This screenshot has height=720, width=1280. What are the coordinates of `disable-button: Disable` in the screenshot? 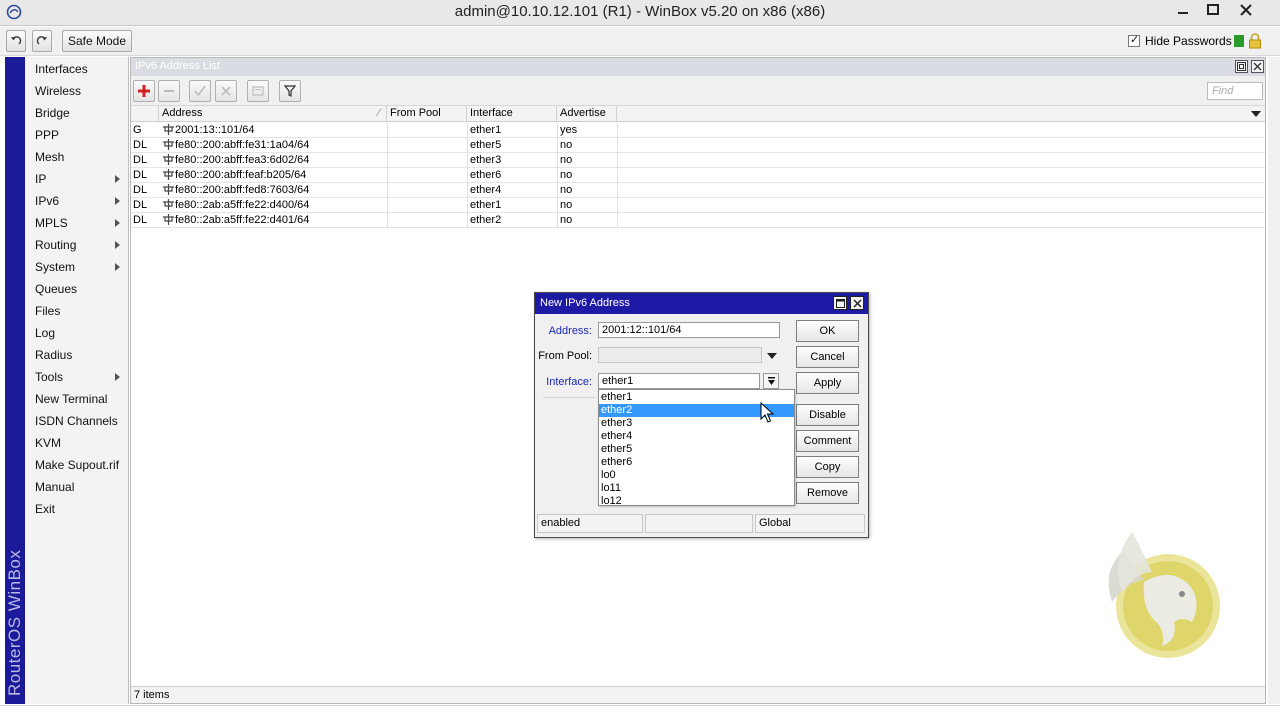 It's located at (827, 415).